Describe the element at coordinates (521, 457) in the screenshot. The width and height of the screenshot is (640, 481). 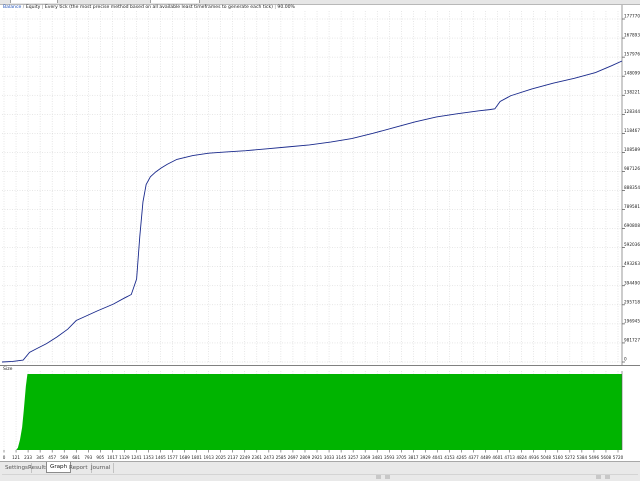
I see `x-tick-label: 4824` at that location.